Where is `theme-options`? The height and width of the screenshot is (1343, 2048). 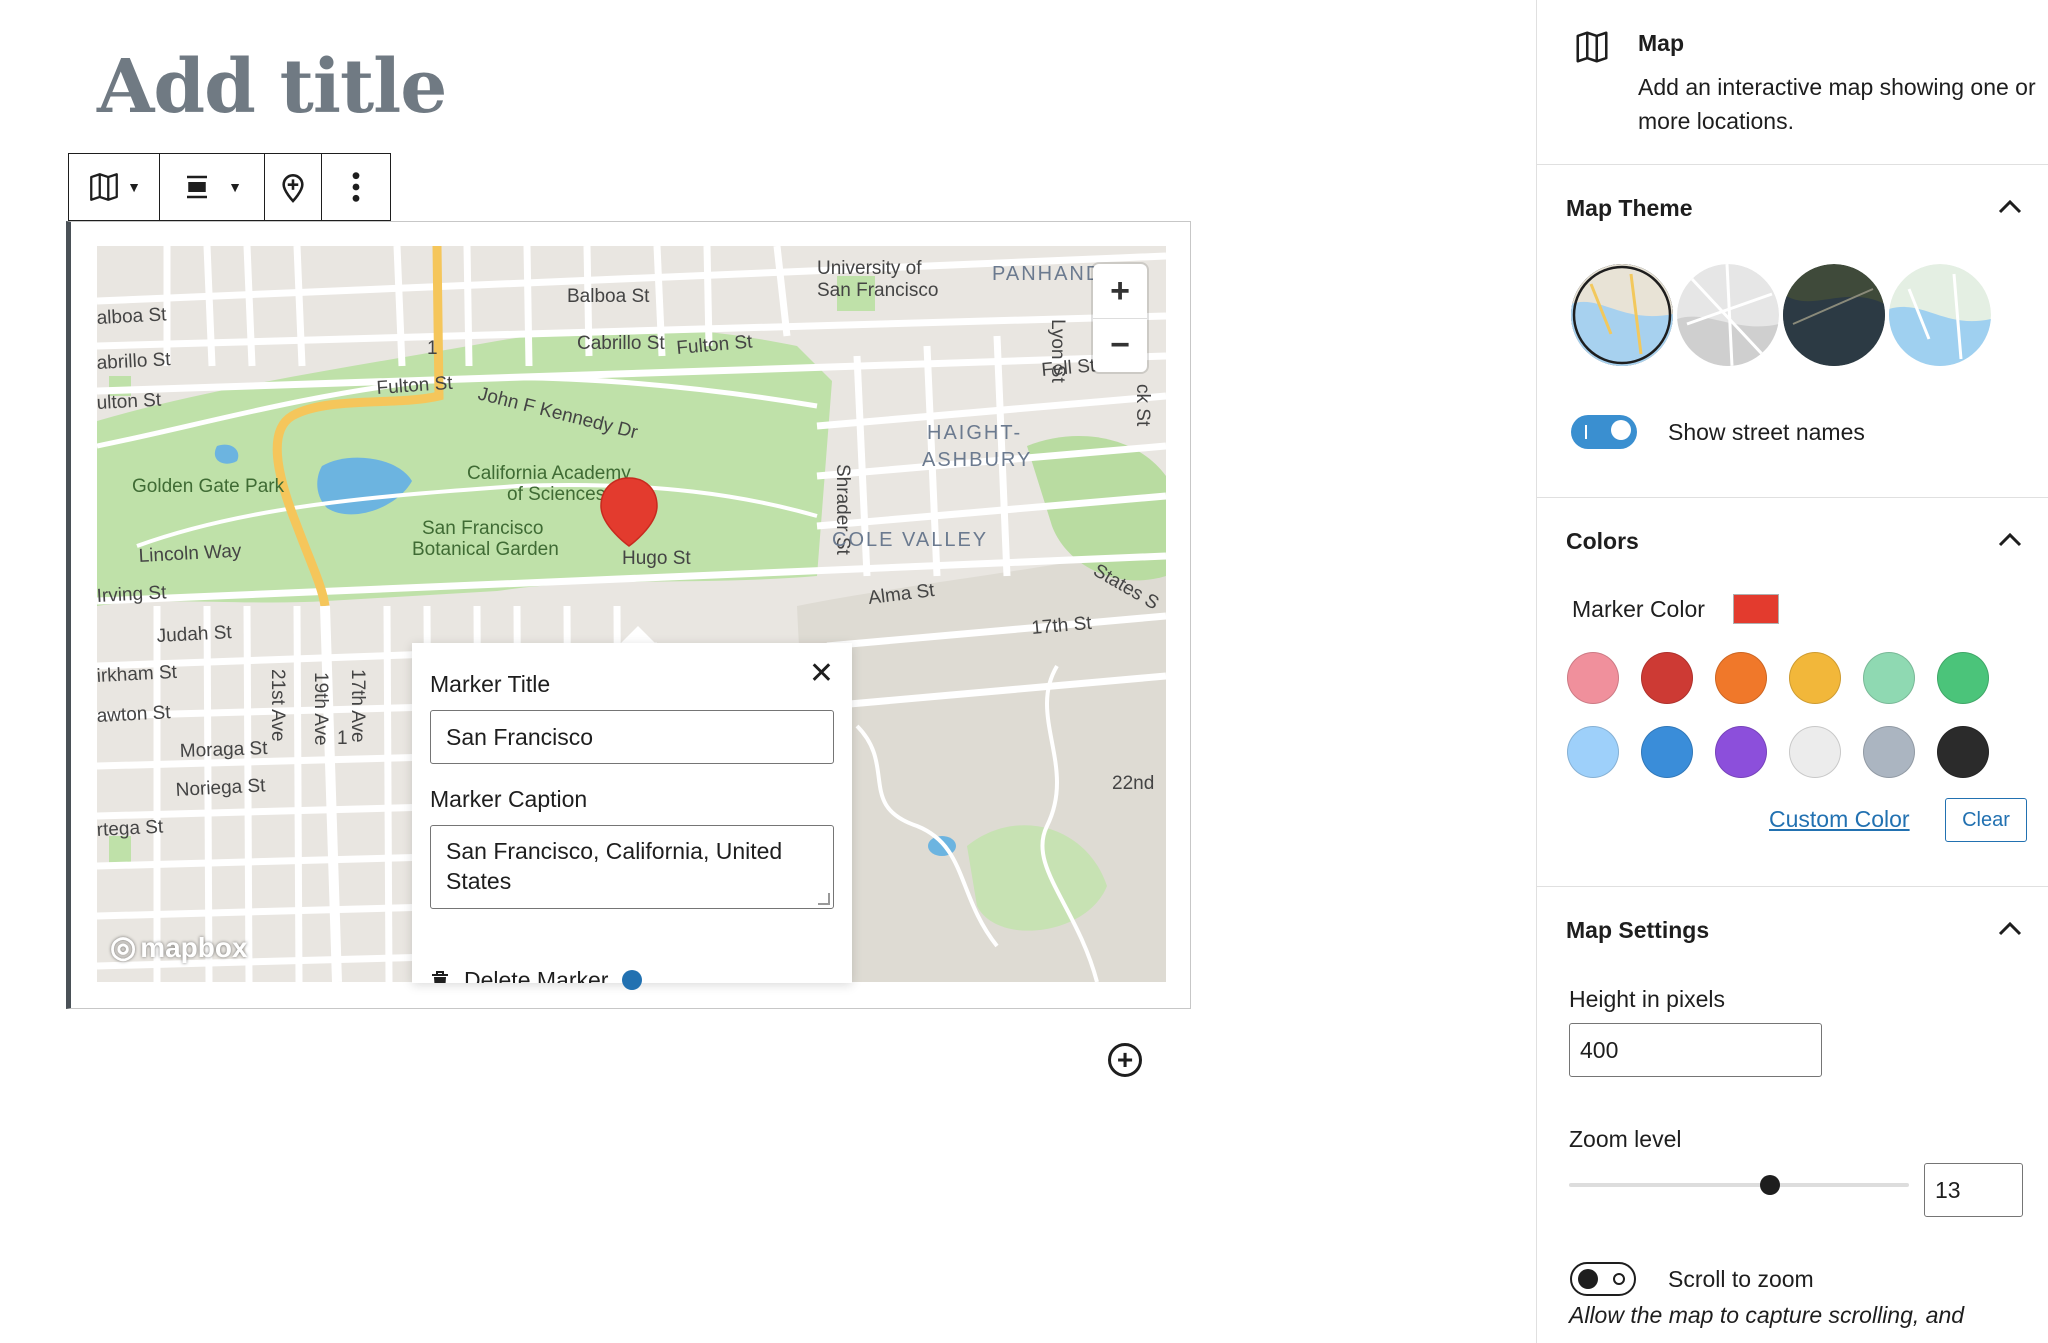
theme-options is located at coordinates (1781, 315).